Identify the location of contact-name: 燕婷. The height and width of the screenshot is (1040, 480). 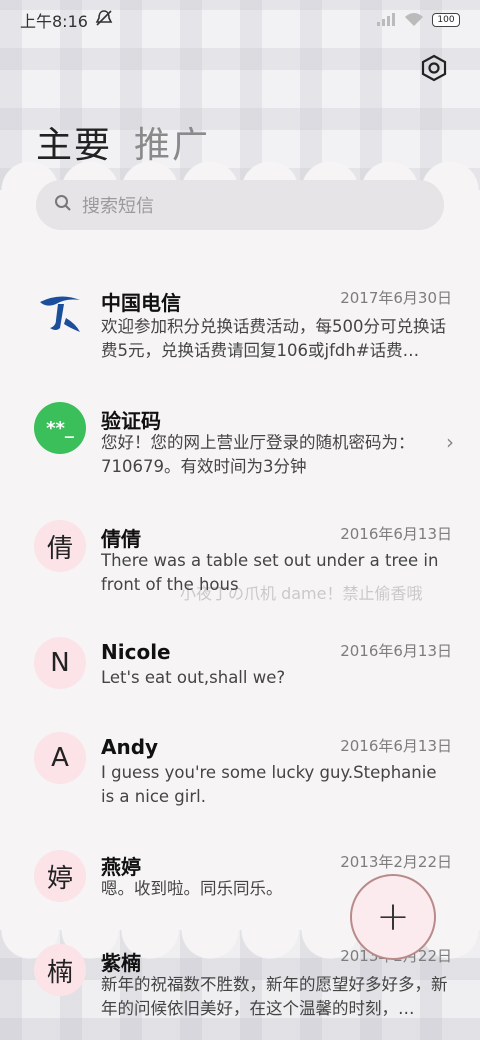
(121, 867).